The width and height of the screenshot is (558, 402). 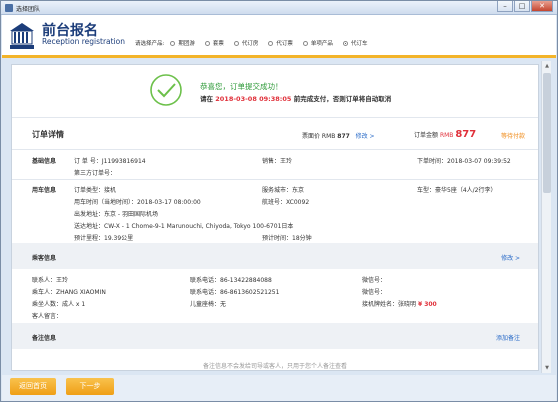 I want to click on scroll-up-icon: ▲, so click(x=547, y=66).